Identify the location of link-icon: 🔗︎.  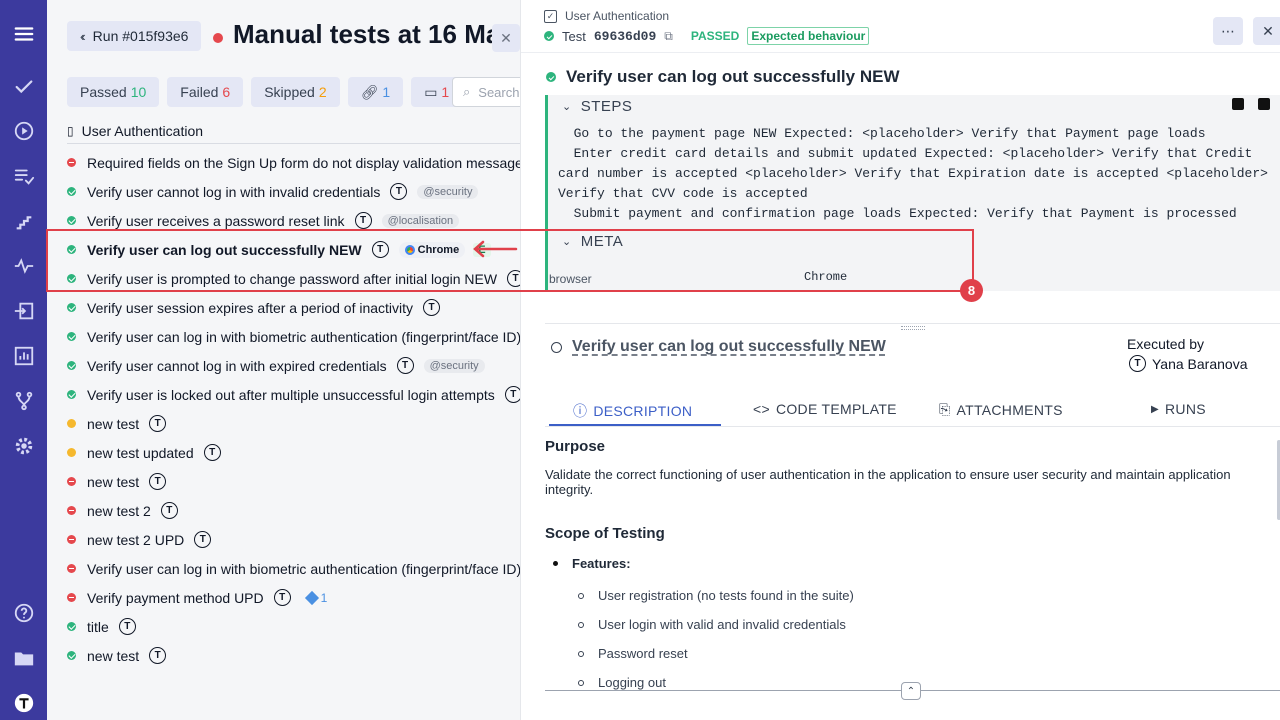
(369, 91).